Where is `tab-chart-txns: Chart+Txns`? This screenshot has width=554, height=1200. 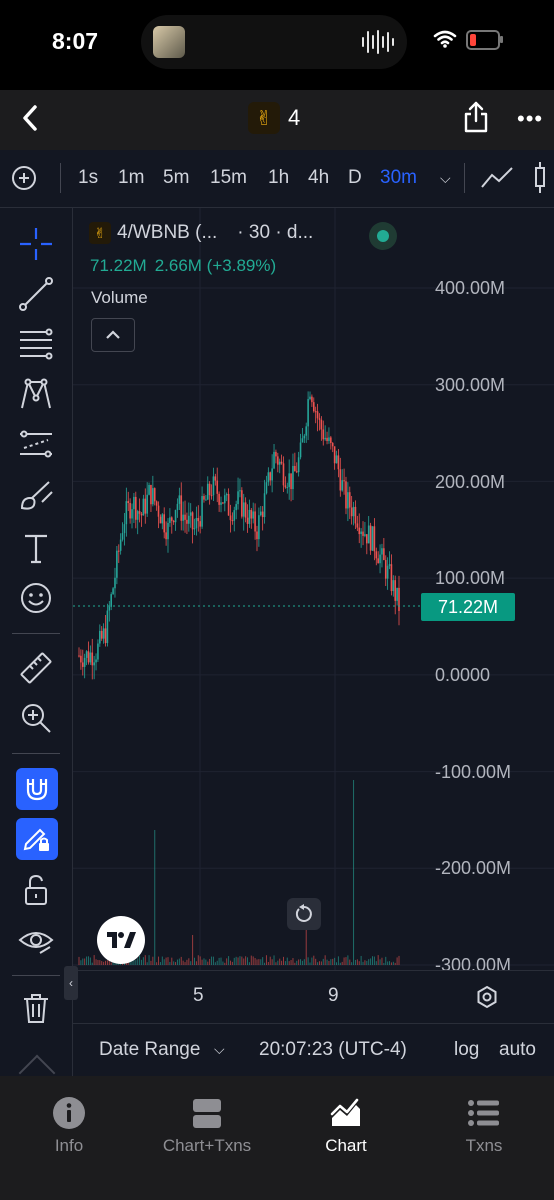
tab-chart-txns: Chart+Txns is located at coordinates (207, 1126).